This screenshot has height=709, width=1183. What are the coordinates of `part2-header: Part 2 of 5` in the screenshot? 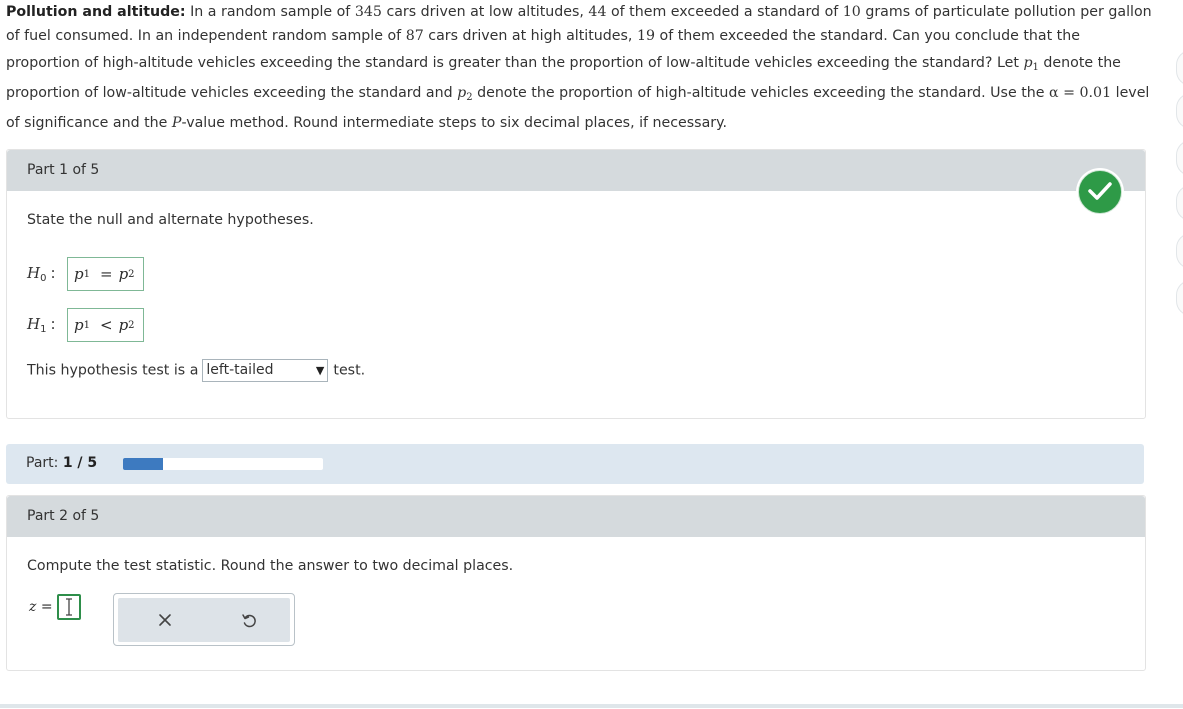 It's located at (576, 516).